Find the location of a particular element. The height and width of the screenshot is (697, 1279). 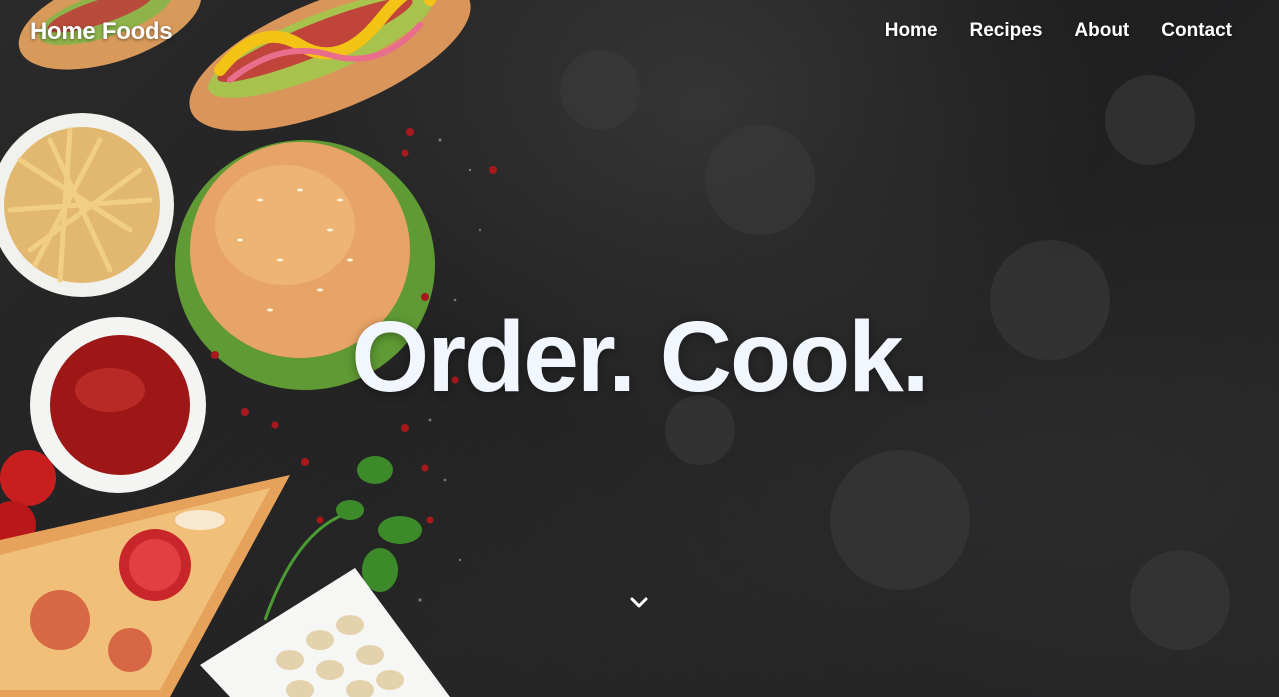

nav-link-contact: Contact is located at coordinates (1196, 31).